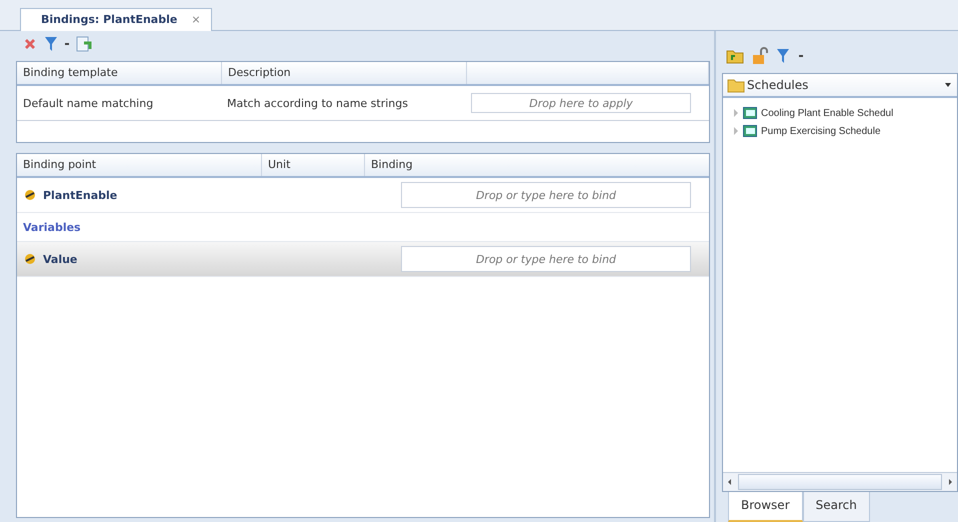 The width and height of the screenshot is (958, 522). What do you see at coordinates (109, 19) in the screenshot?
I see `tab-title: Bindings: PlantEnable` at bounding box center [109, 19].